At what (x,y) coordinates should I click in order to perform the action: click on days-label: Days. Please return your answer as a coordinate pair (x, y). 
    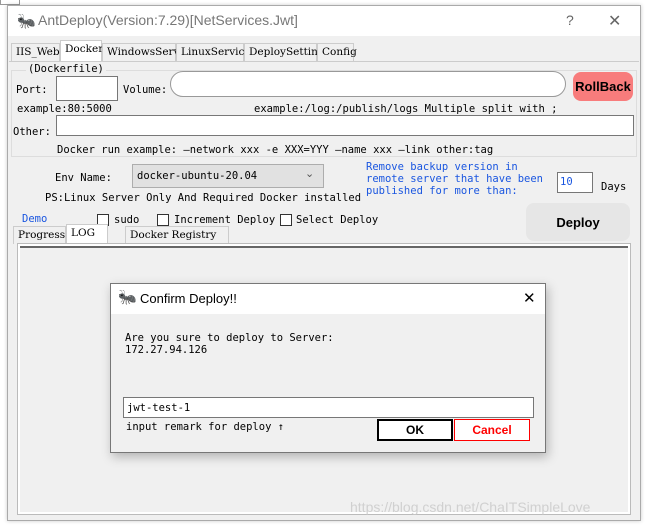
    Looking at the image, I should click on (614, 187).